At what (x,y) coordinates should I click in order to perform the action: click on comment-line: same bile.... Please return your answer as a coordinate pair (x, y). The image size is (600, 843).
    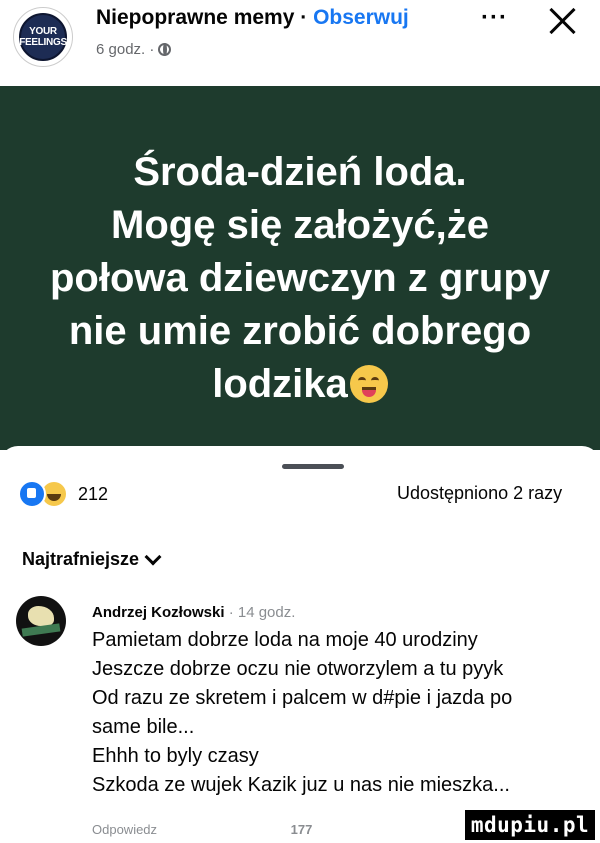
    Looking at the image, I should click on (143, 727).